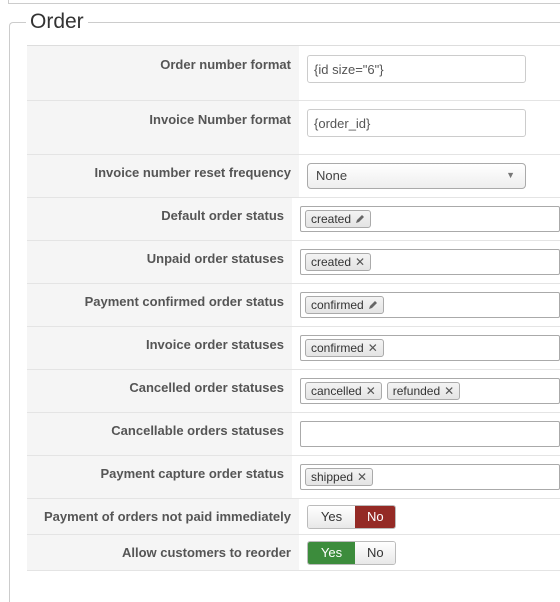 The image size is (560, 602). Describe the element at coordinates (344, 305) in the screenshot. I see `status-tag: confirmed` at that location.